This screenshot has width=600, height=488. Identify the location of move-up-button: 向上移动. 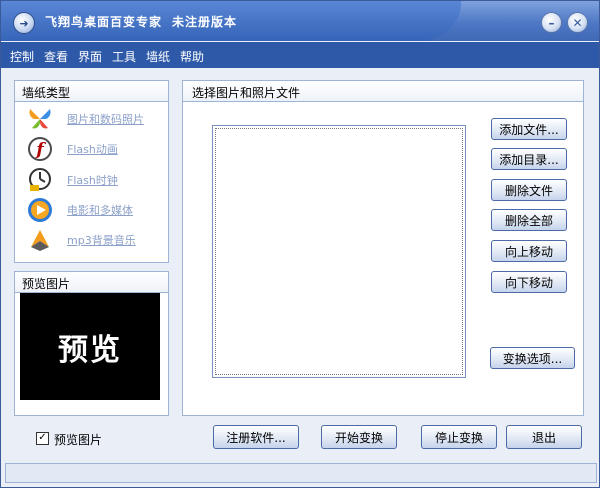
(529, 251).